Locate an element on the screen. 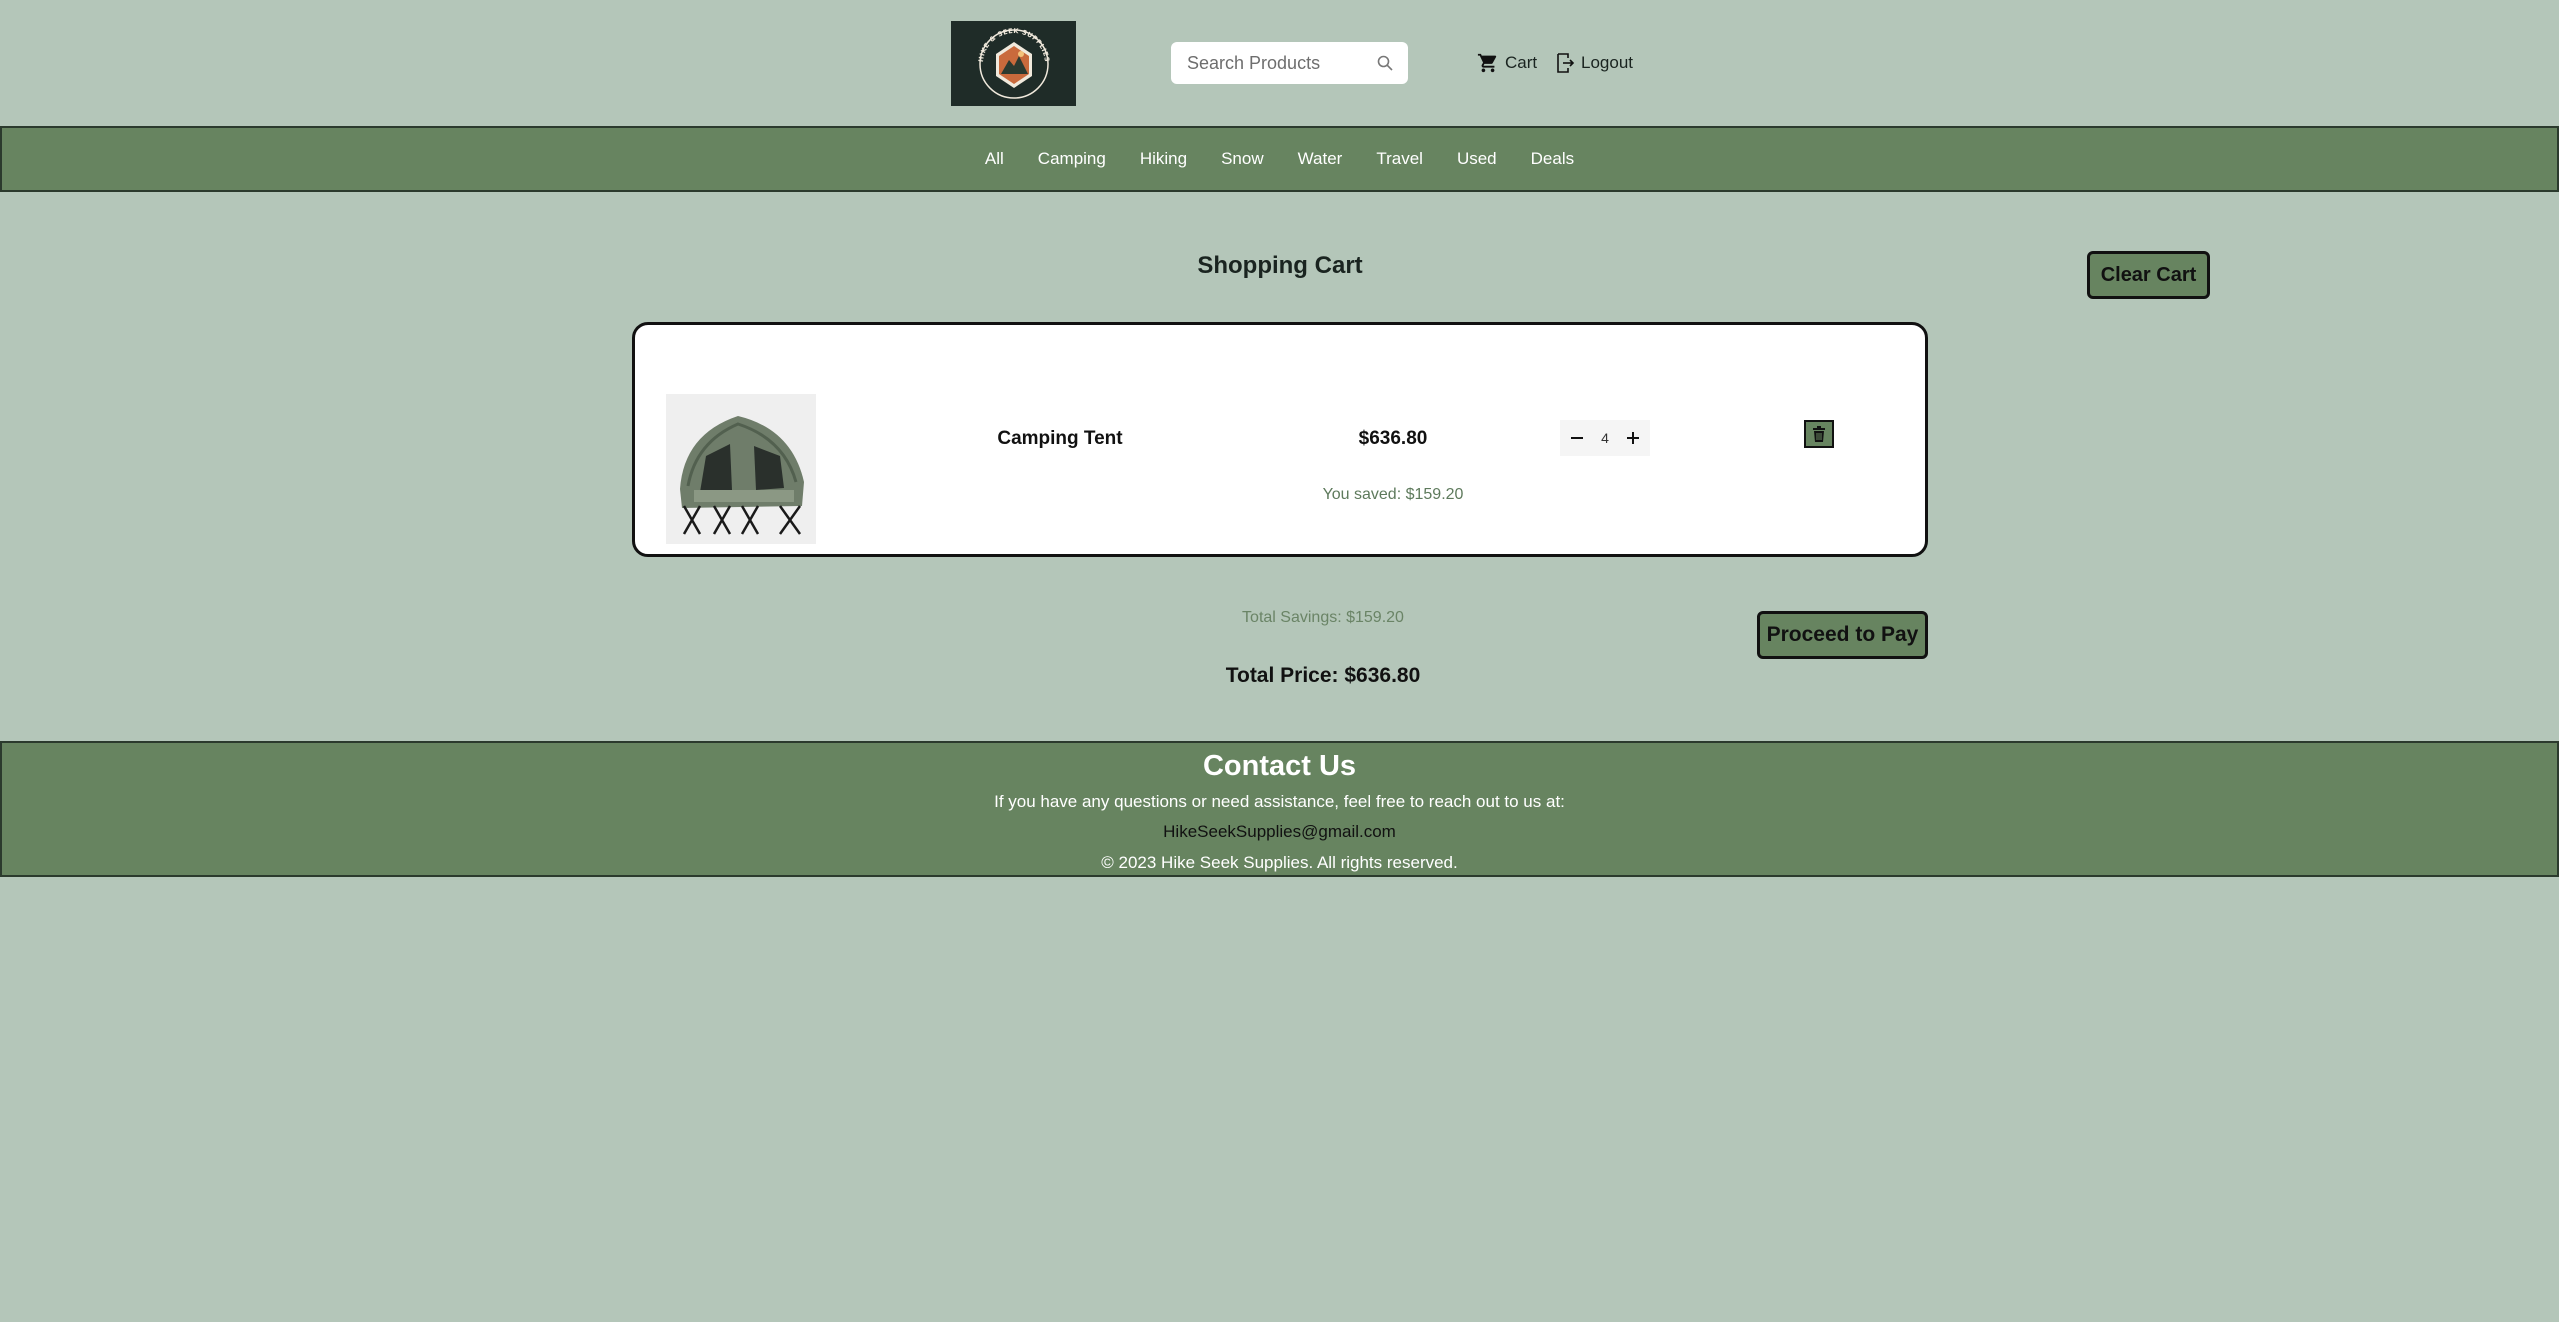 Image resolution: width=2559 pixels, height=1322 pixels. cart-icon is located at coordinates (1487, 63).